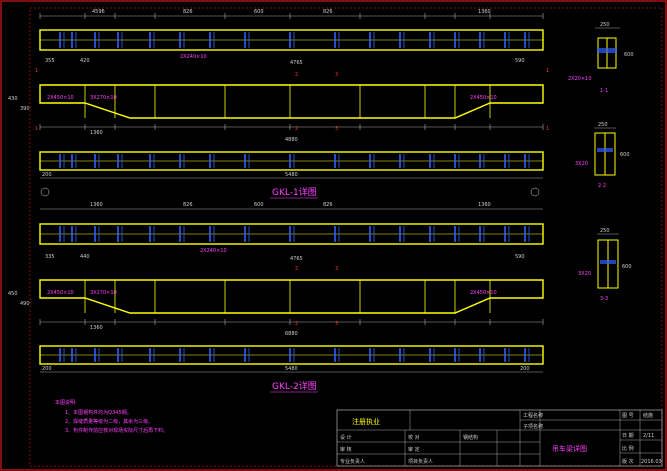  Describe the element at coordinates (294, 192) in the screenshot. I see `upper-beam-title: GKL-1详图` at that location.